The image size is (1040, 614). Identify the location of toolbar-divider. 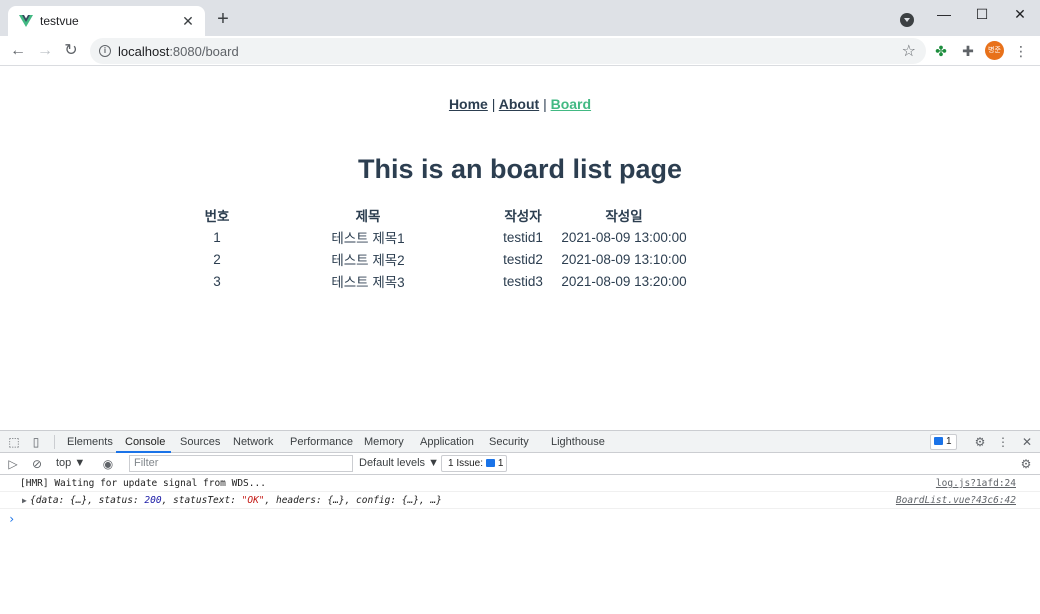
(54, 442).